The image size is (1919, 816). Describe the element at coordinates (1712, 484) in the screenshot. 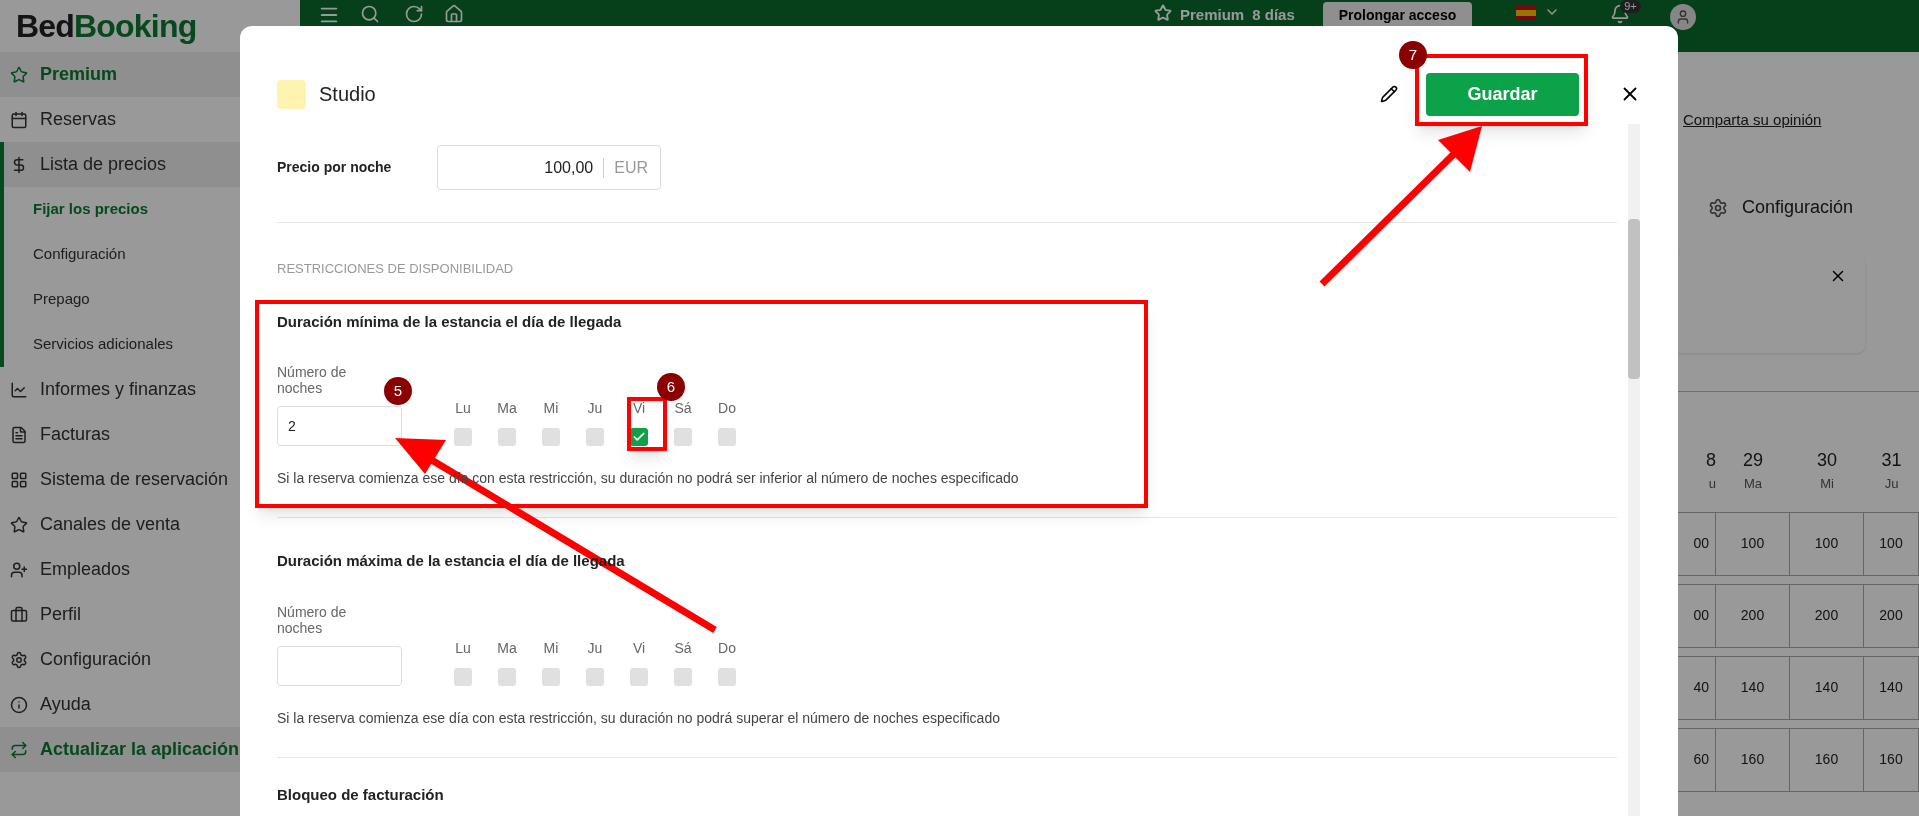

I see `calendar-weekday: u` at that location.